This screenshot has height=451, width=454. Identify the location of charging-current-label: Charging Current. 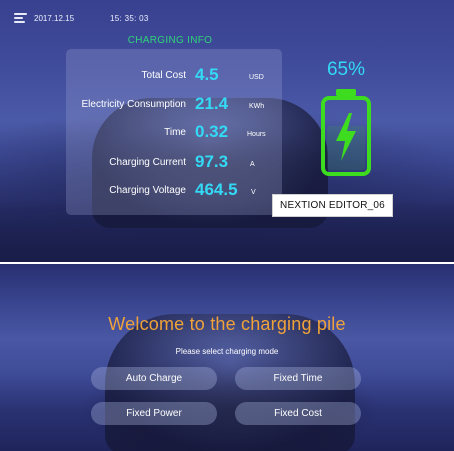
(147, 162).